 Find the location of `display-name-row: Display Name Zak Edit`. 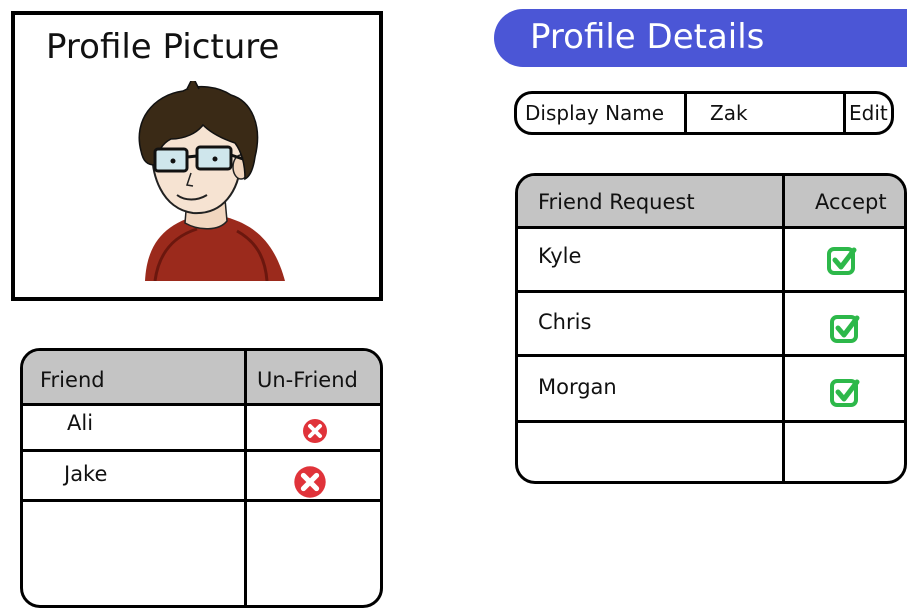

display-name-row: Display Name Zak Edit is located at coordinates (704, 113).